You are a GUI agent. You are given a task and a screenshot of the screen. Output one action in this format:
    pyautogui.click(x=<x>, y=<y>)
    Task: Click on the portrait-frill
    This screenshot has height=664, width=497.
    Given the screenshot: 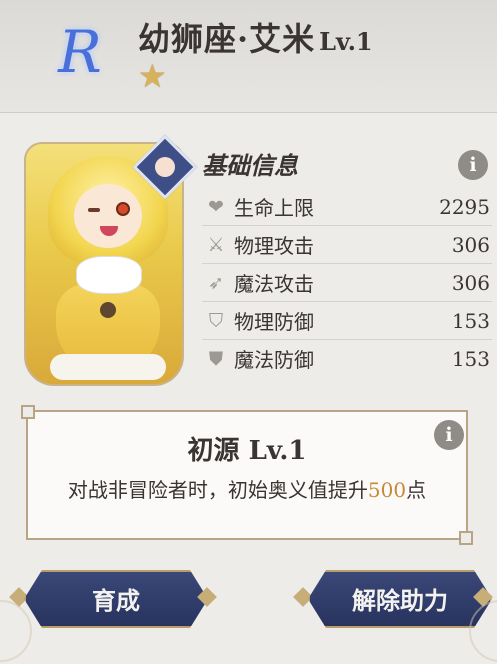 What is the action you would take?
    pyautogui.click(x=108, y=367)
    